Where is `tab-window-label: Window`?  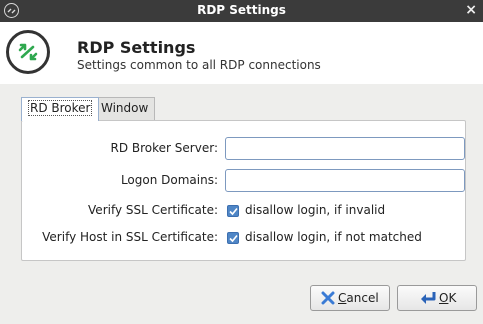 tab-window-label: Window is located at coordinates (125, 108).